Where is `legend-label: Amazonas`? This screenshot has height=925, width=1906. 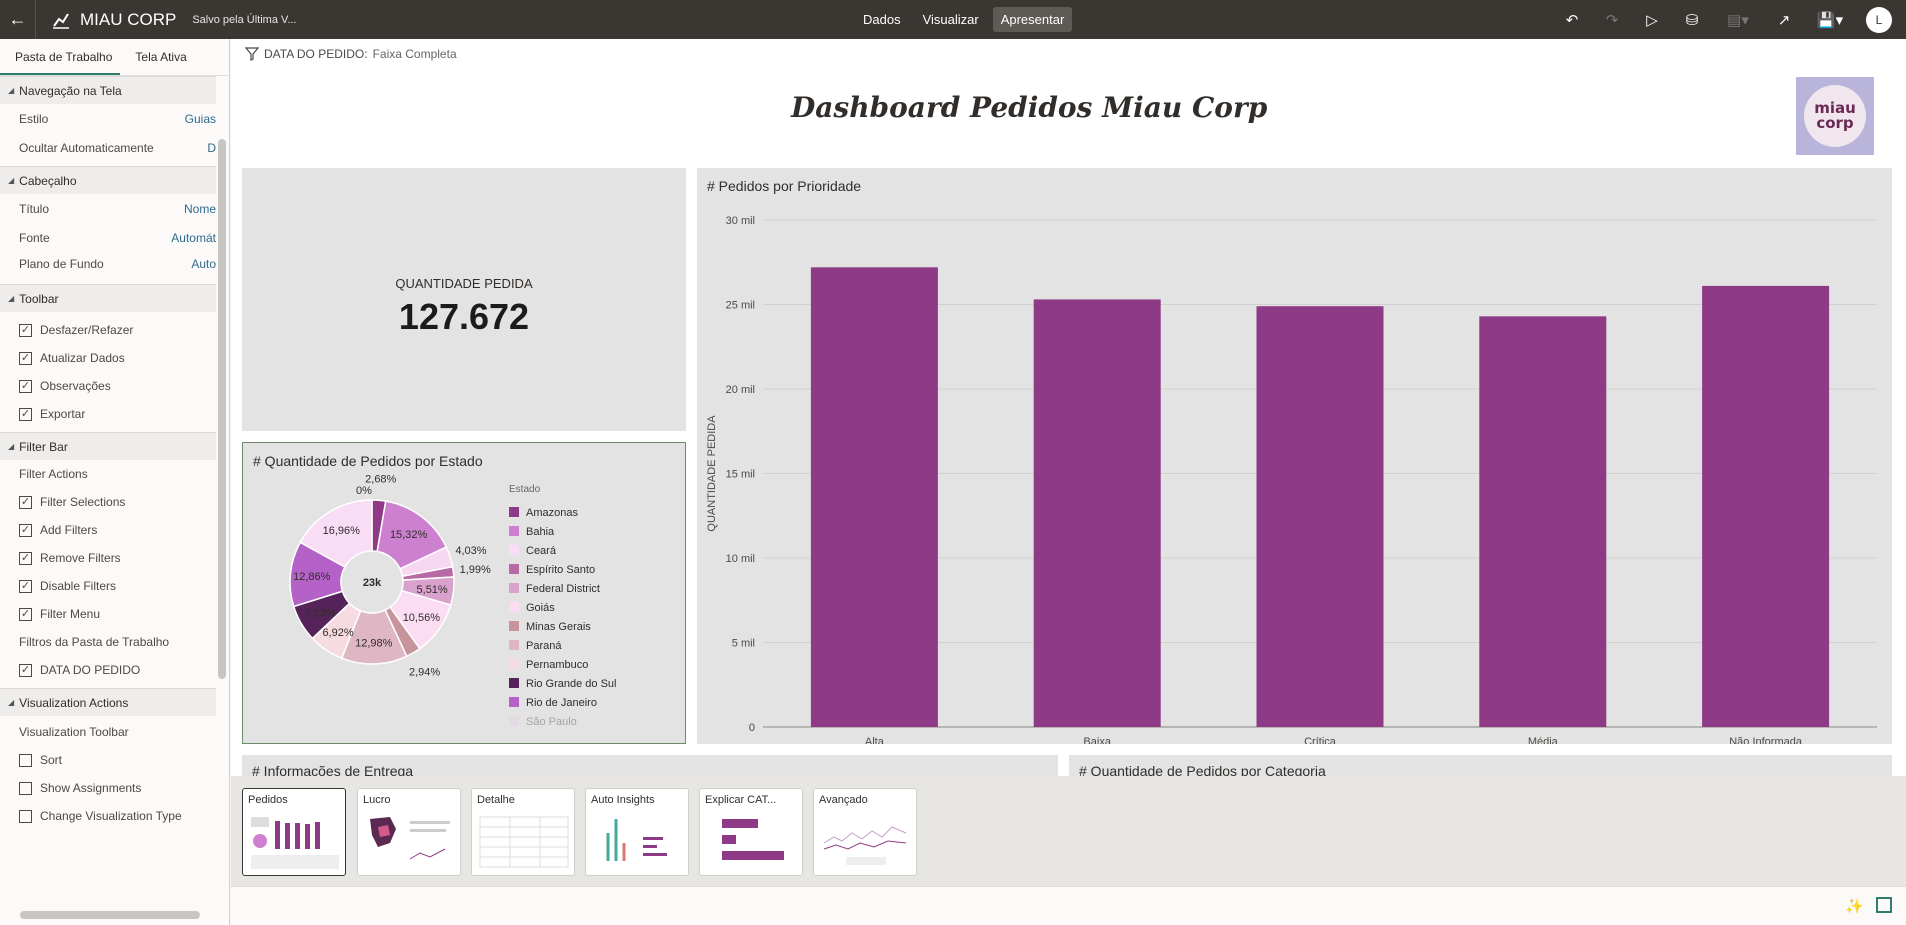 legend-label: Amazonas is located at coordinates (552, 513).